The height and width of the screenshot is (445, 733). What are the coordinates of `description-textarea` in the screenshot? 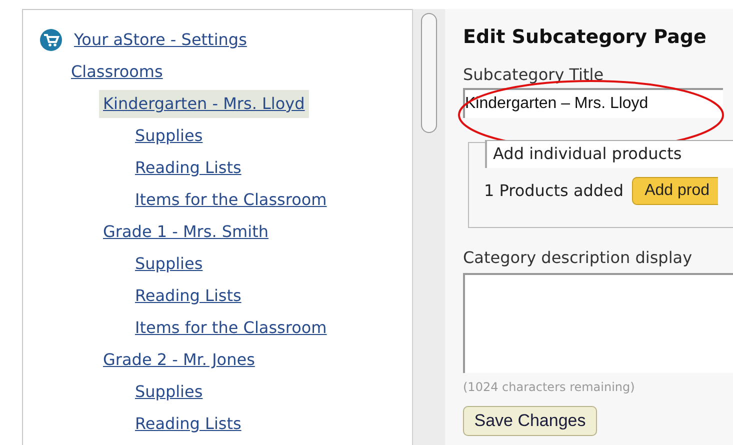 It's located at (598, 322).